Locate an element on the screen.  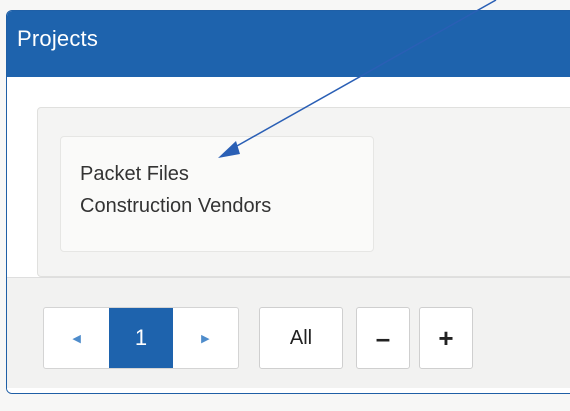
panel-title: Projects is located at coordinates (58, 38).